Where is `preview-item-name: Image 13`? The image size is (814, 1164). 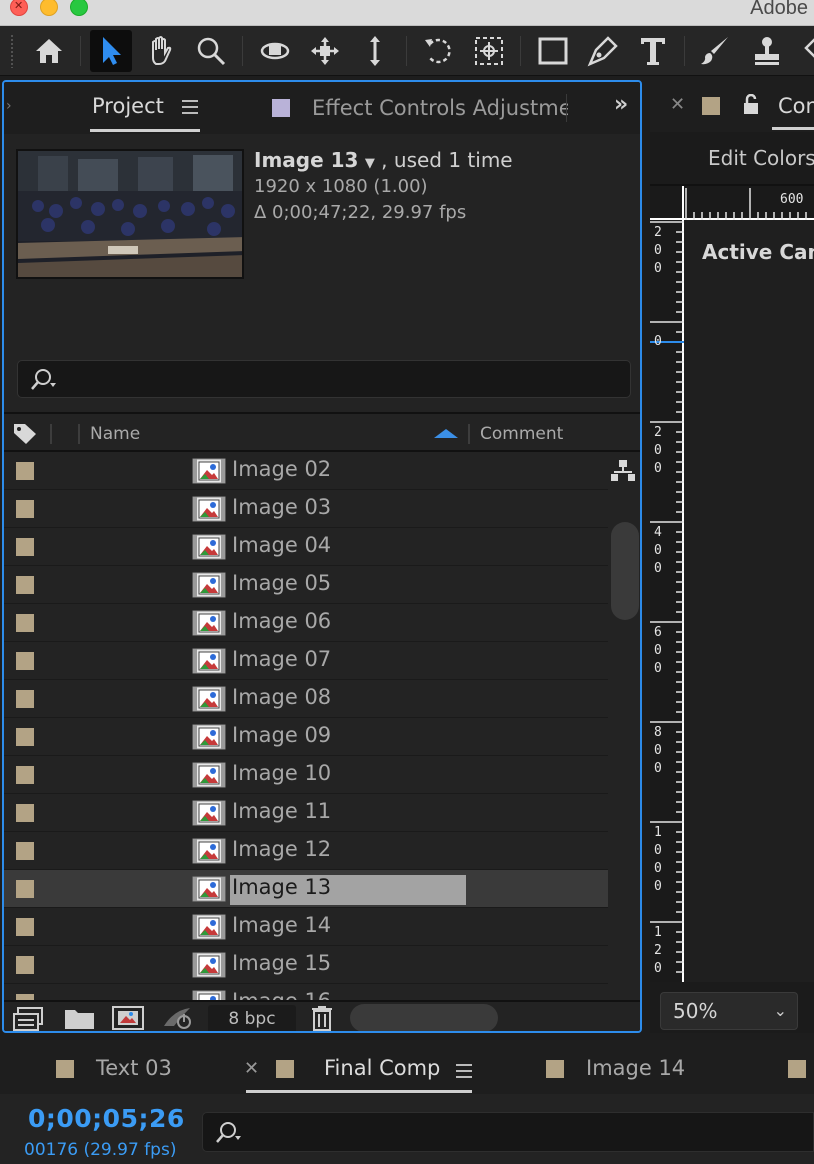 preview-item-name: Image 13 is located at coordinates (306, 160).